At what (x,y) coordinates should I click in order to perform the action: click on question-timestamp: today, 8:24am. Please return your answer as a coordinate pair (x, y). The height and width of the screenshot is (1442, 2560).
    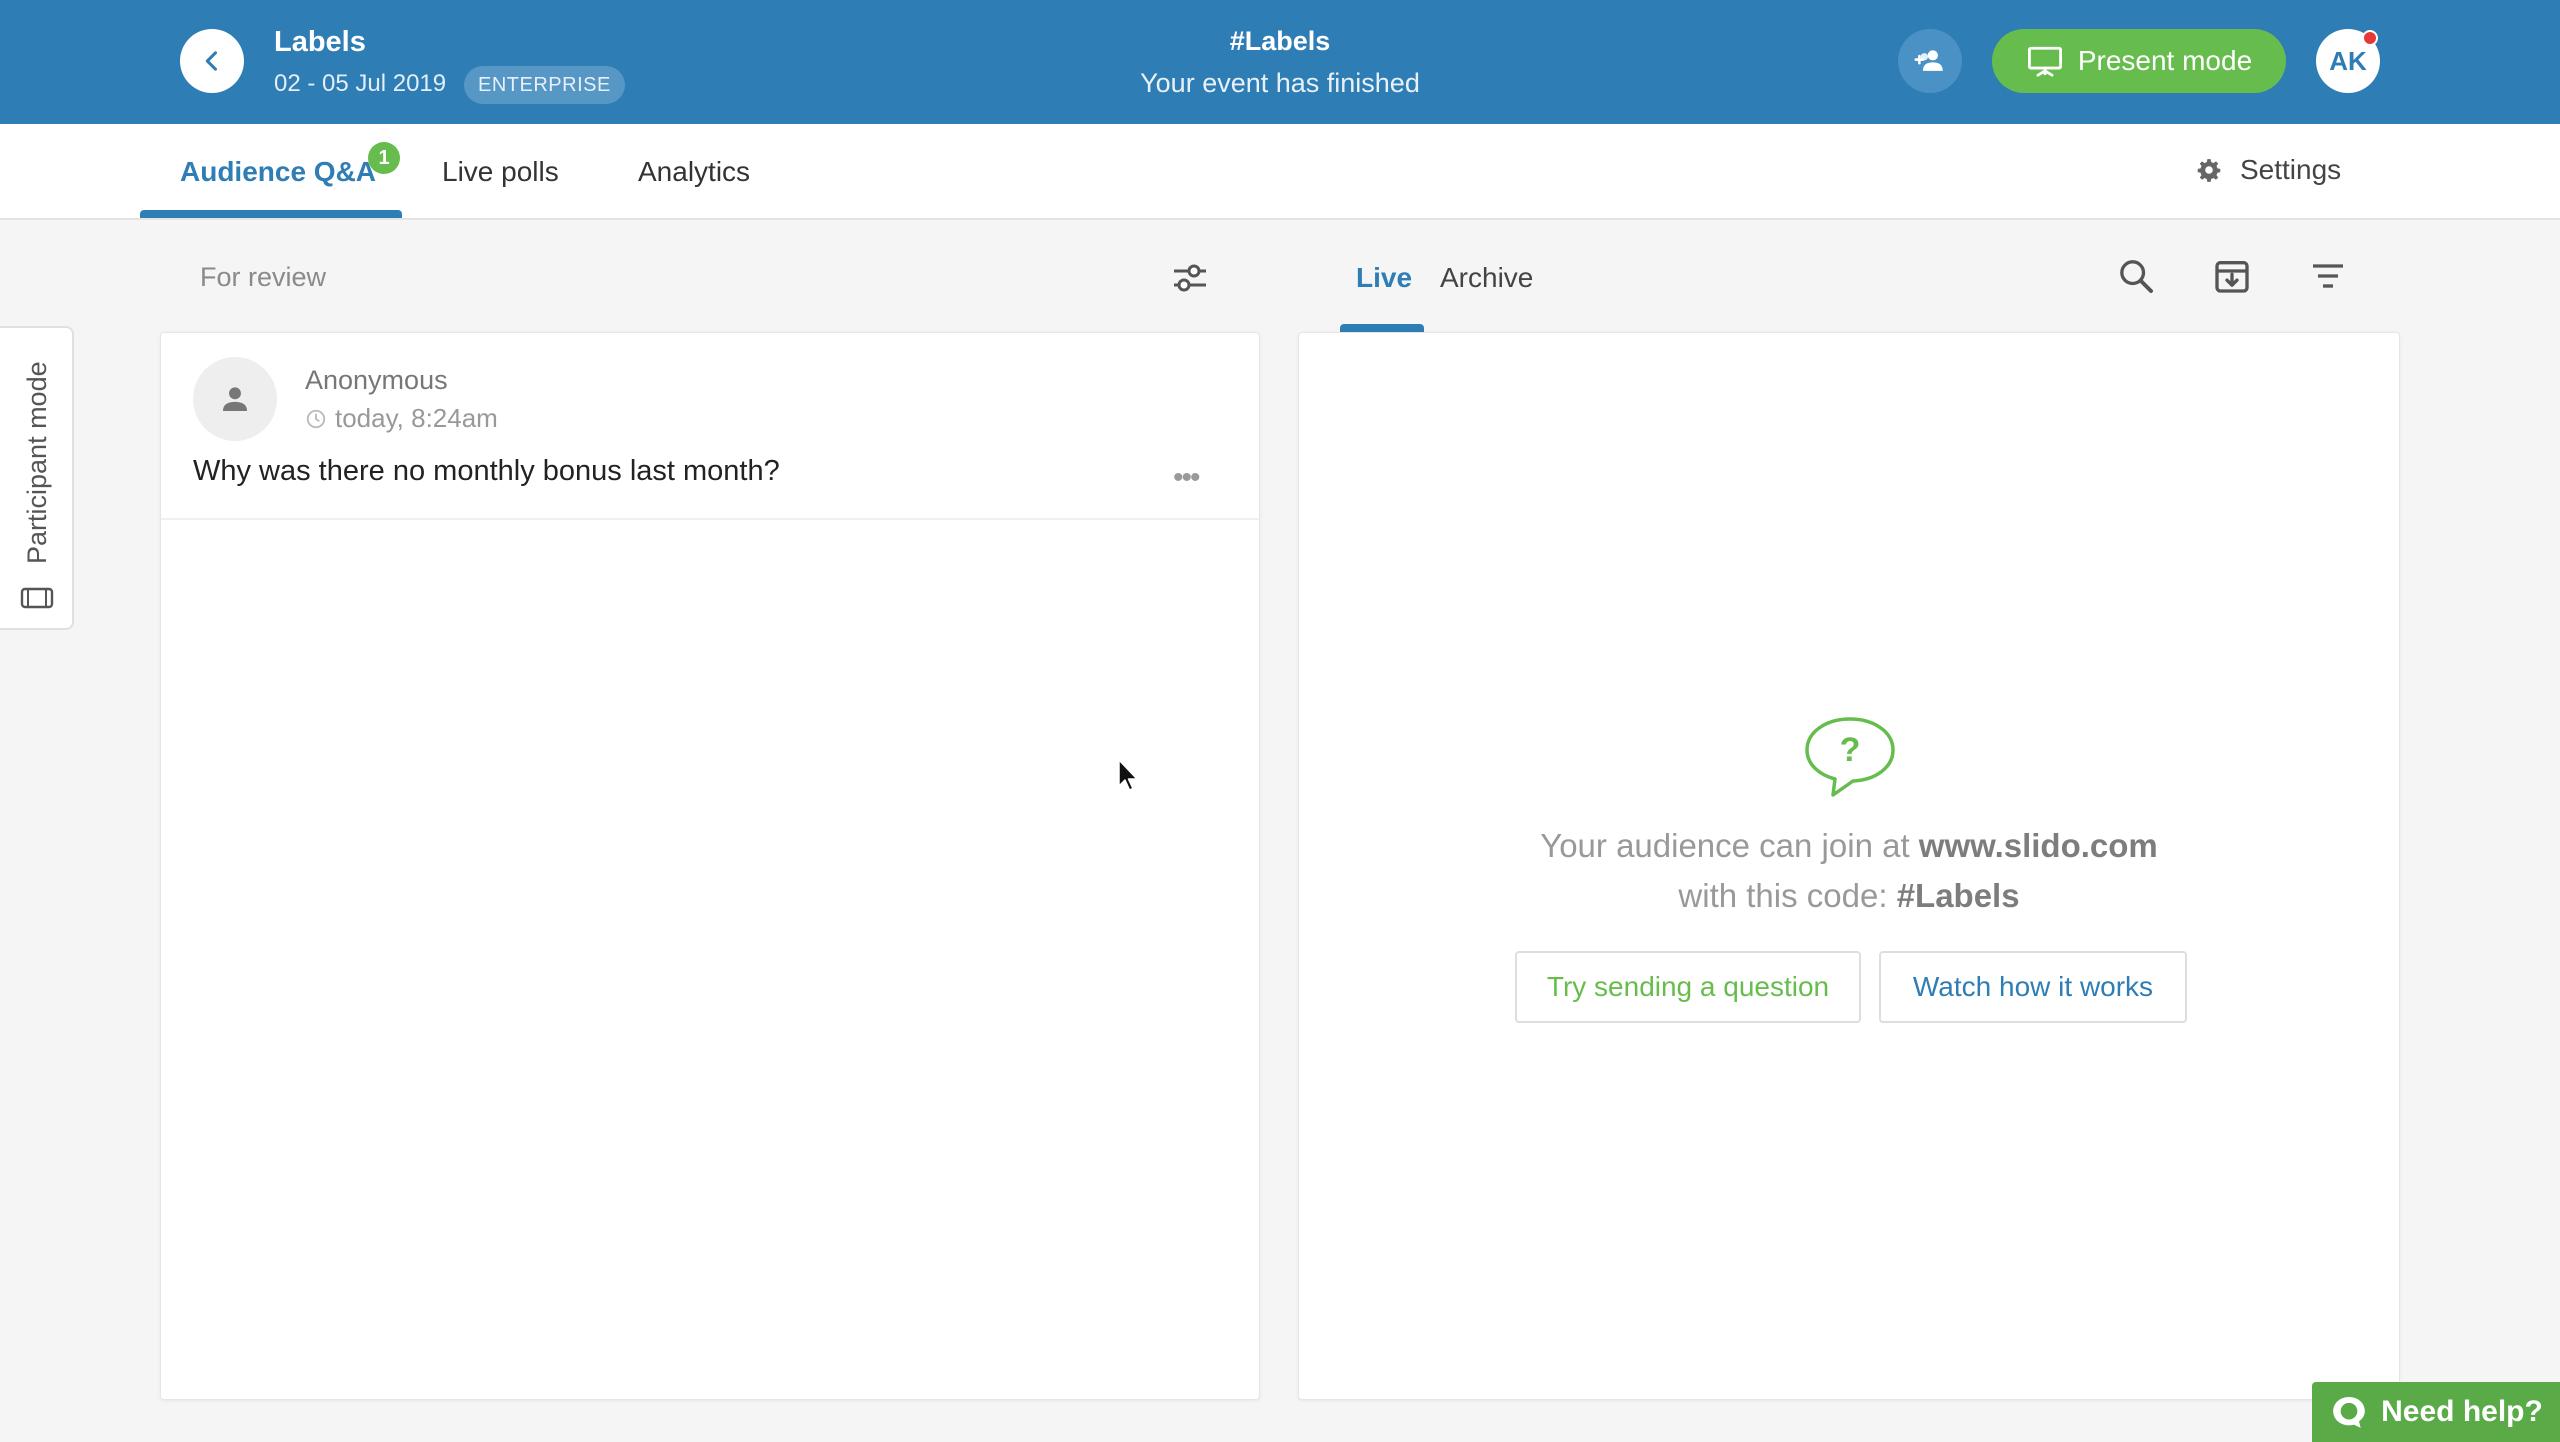
    Looking at the image, I should click on (401, 418).